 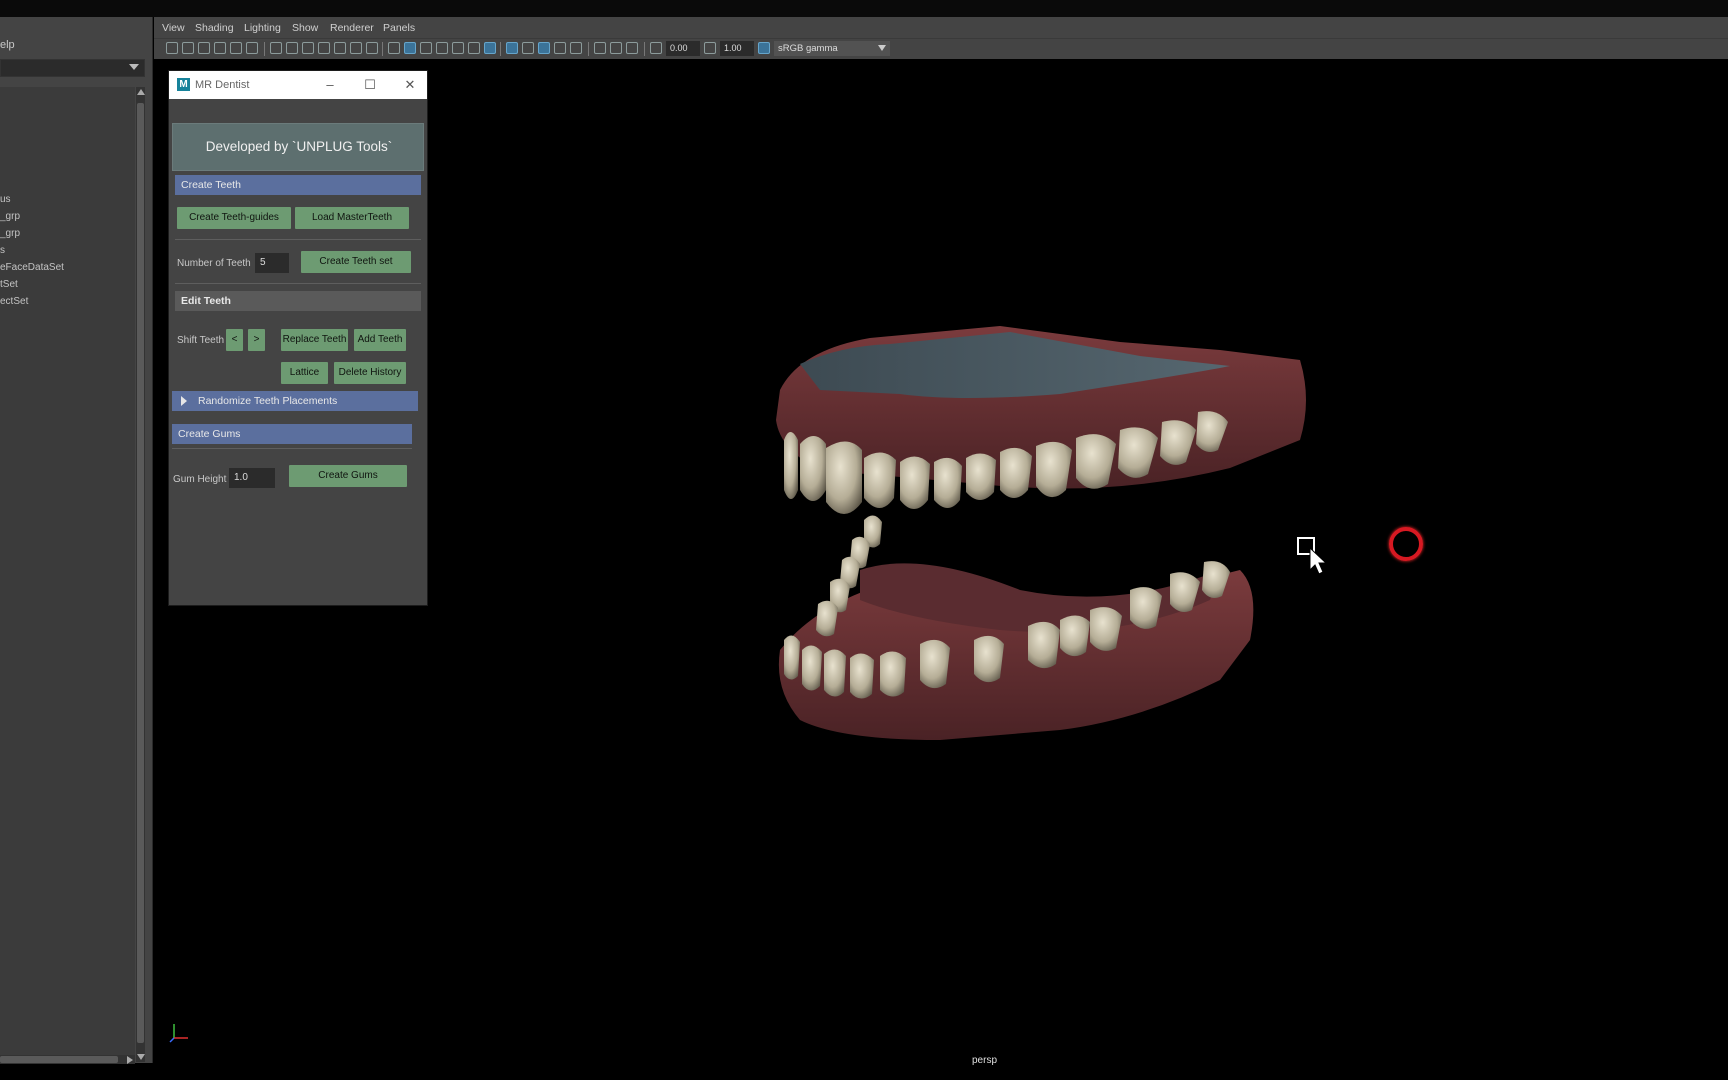 I want to click on screen-space-ao-icon, so click(x=512, y=48).